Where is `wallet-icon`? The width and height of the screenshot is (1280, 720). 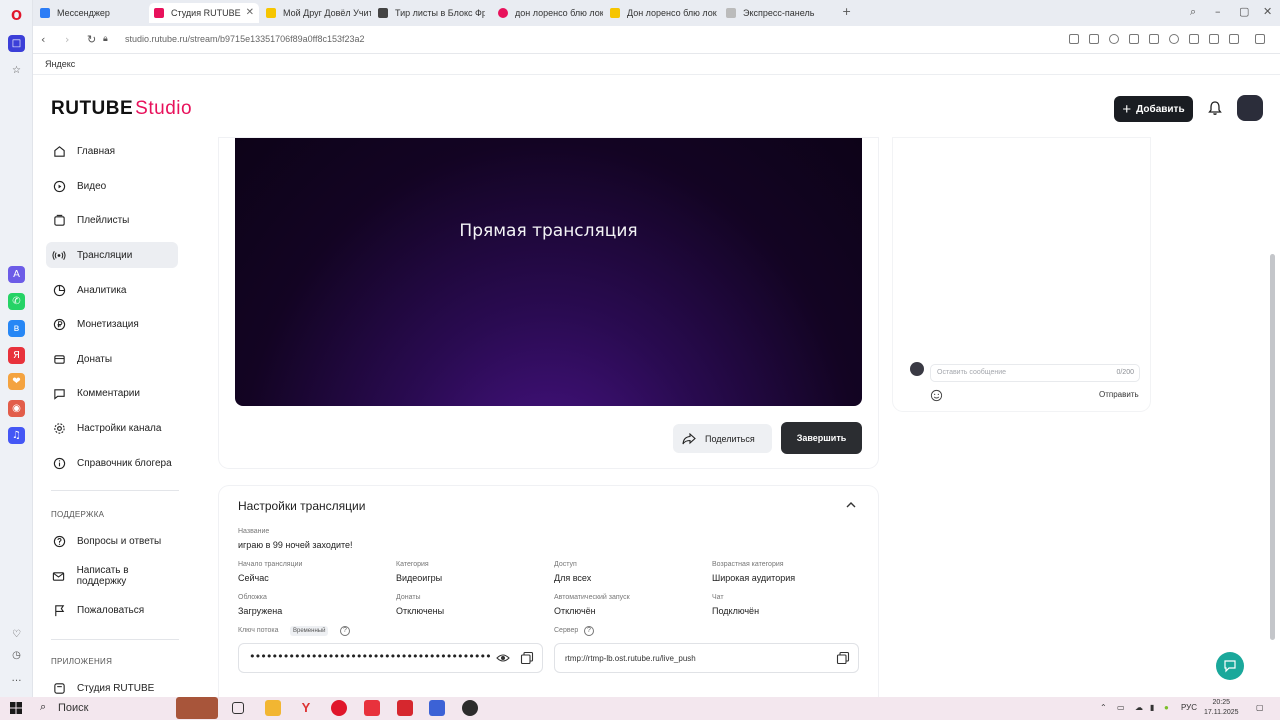 wallet-icon is located at coordinates (1234, 39).